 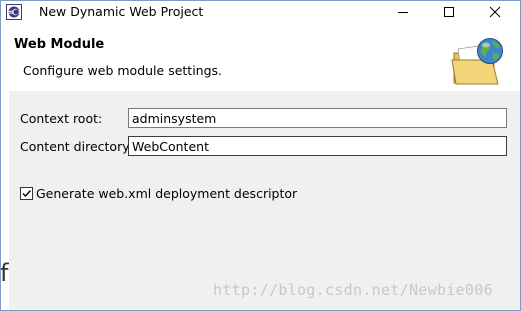 I want to click on generate-web-xml-checkbox, so click(x=26, y=193).